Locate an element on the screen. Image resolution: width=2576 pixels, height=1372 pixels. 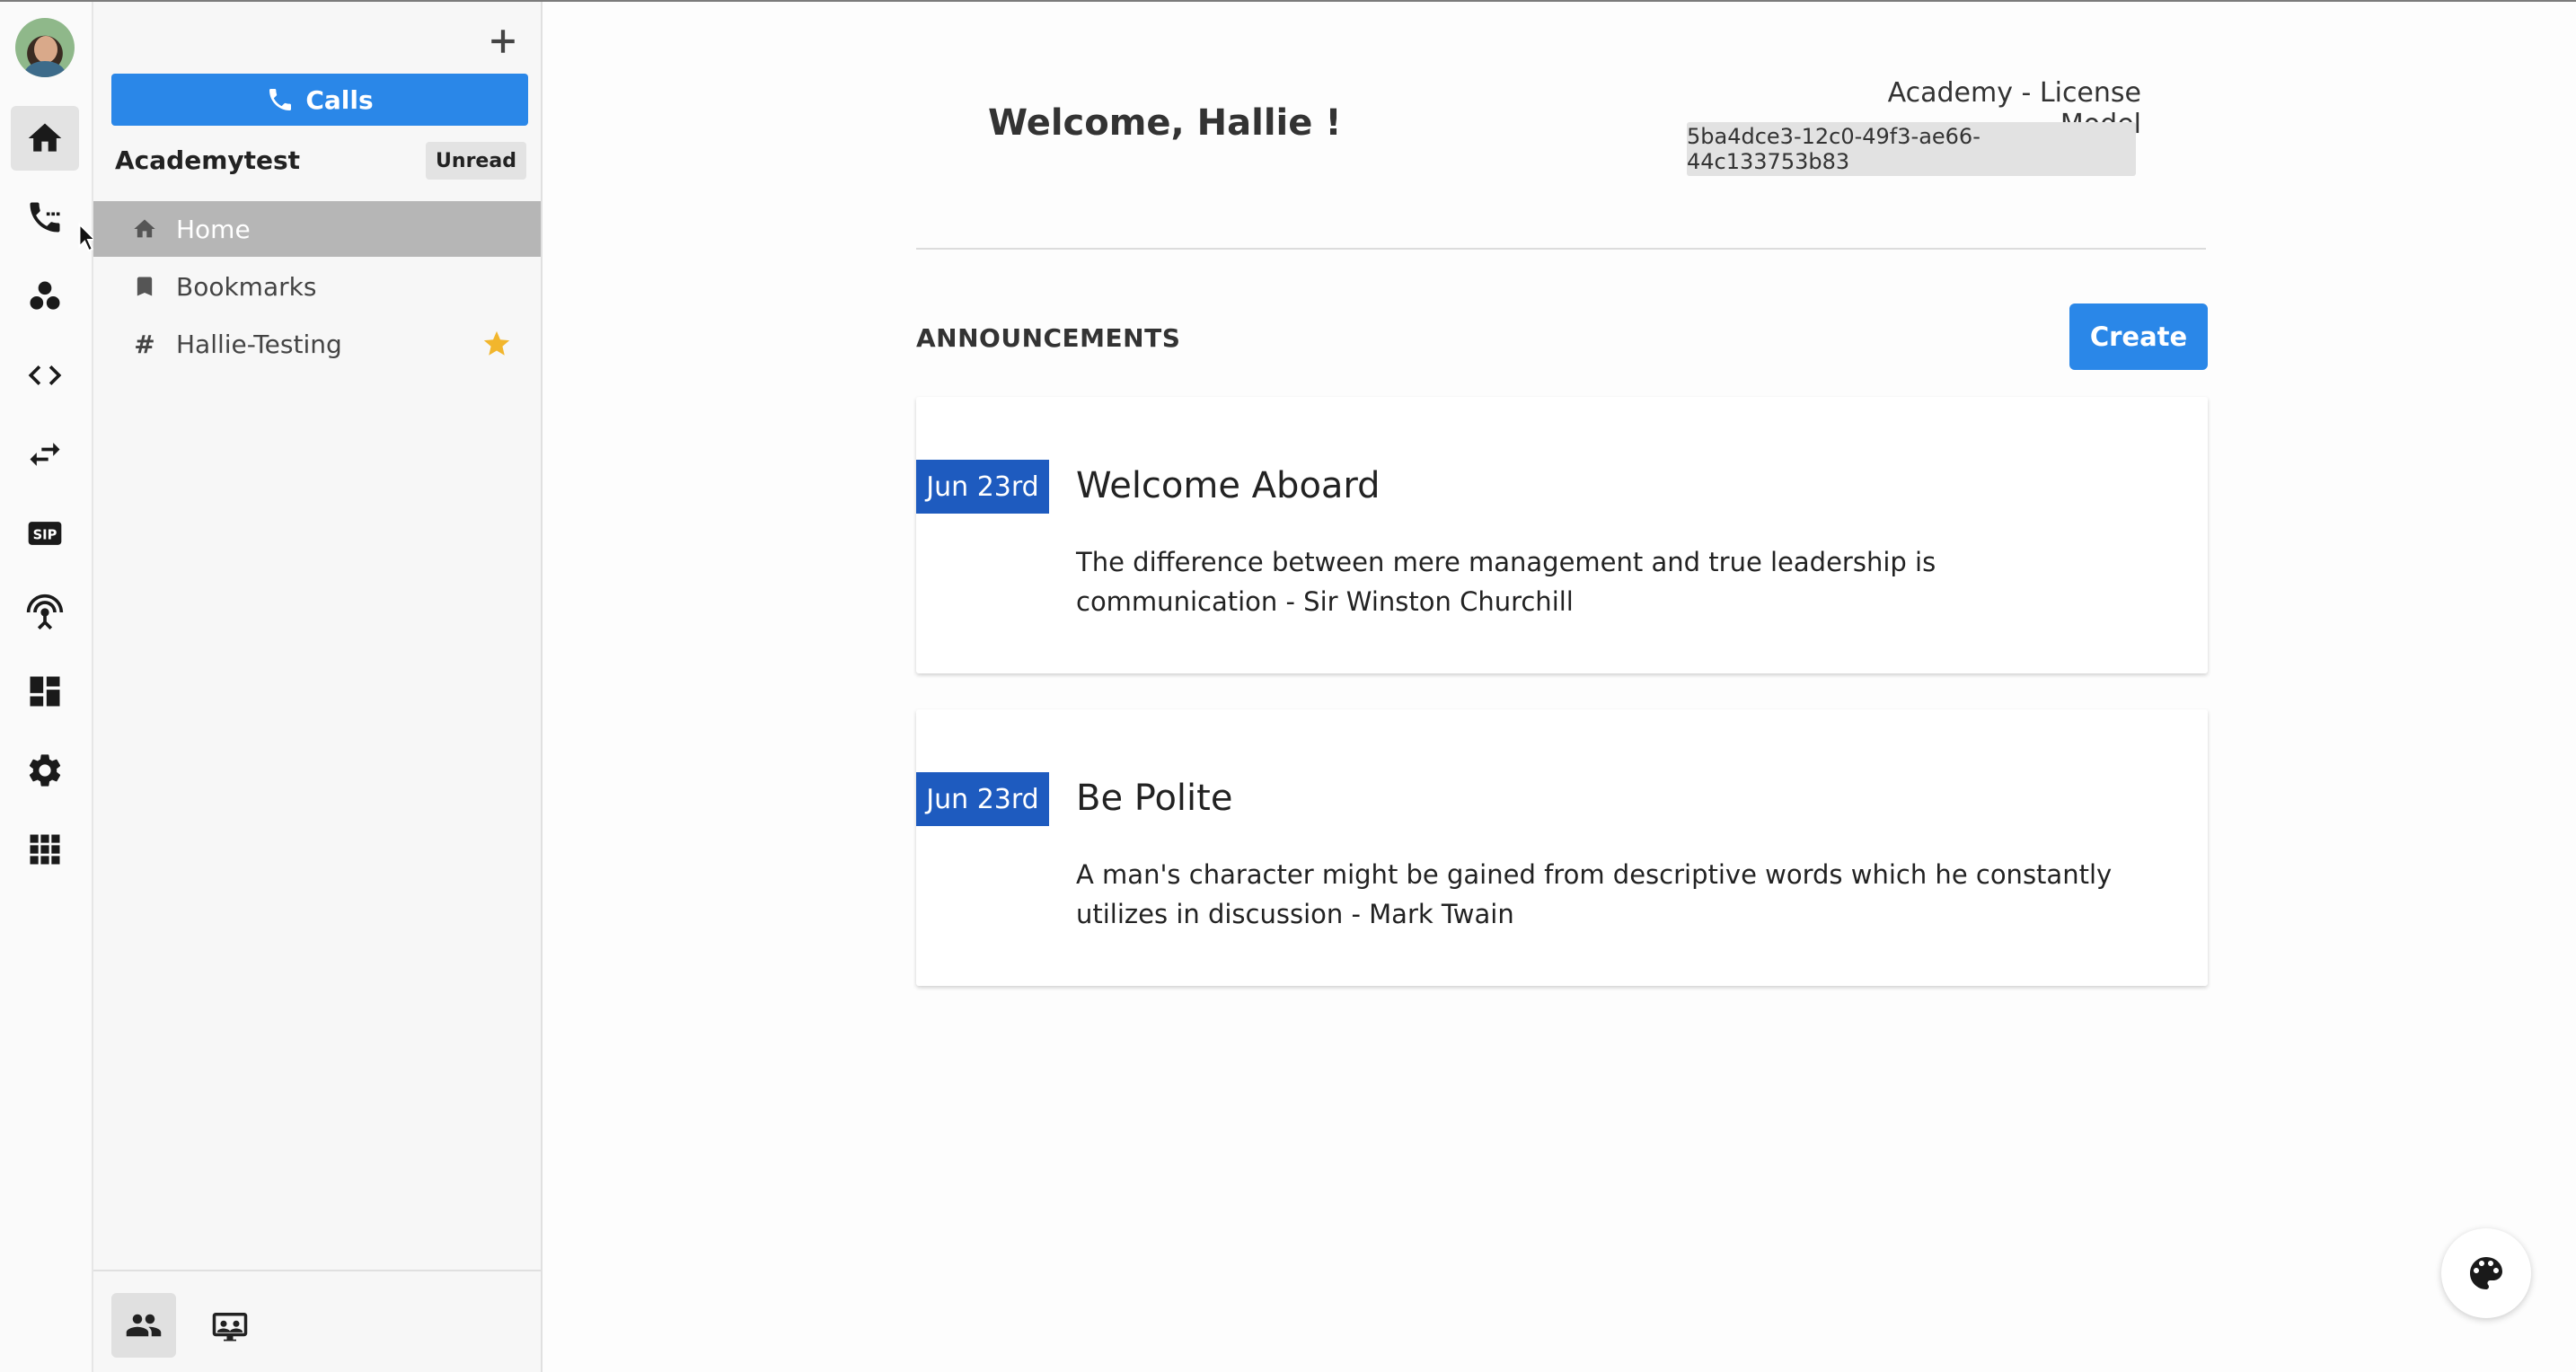
rail-code-button is located at coordinates (45, 375).